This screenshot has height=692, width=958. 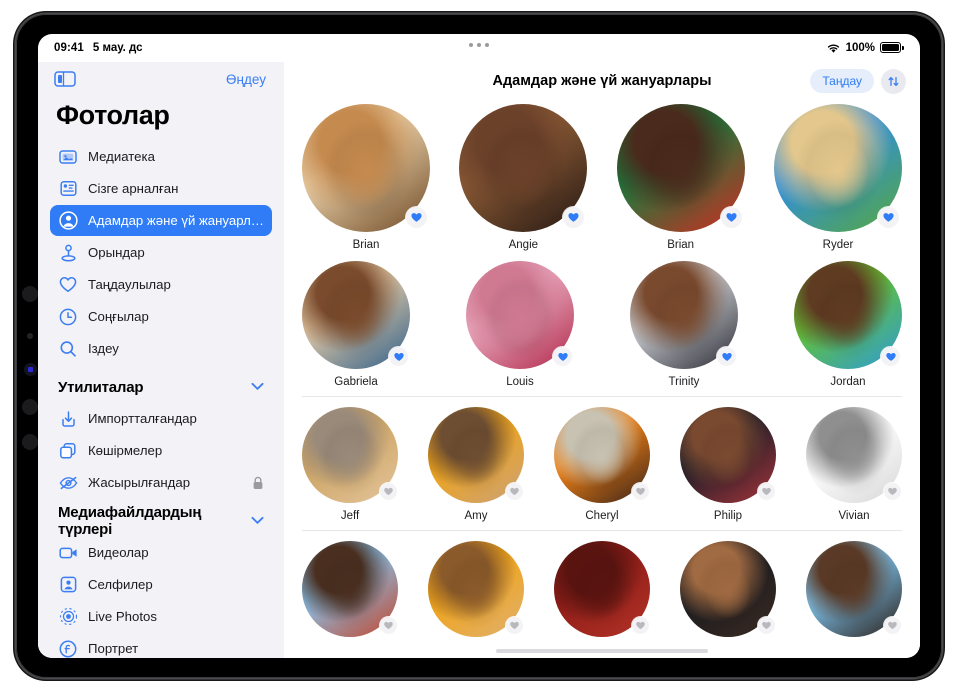 I want to click on side-button, so click(x=30, y=442).